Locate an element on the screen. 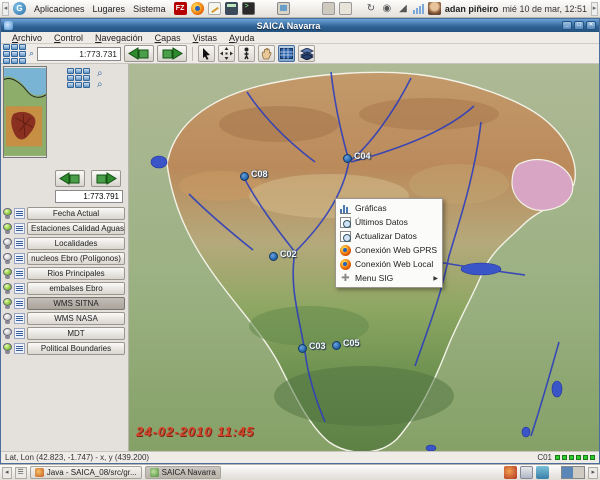  panel-hide-right-button: ▸ is located at coordinates (594, 8).